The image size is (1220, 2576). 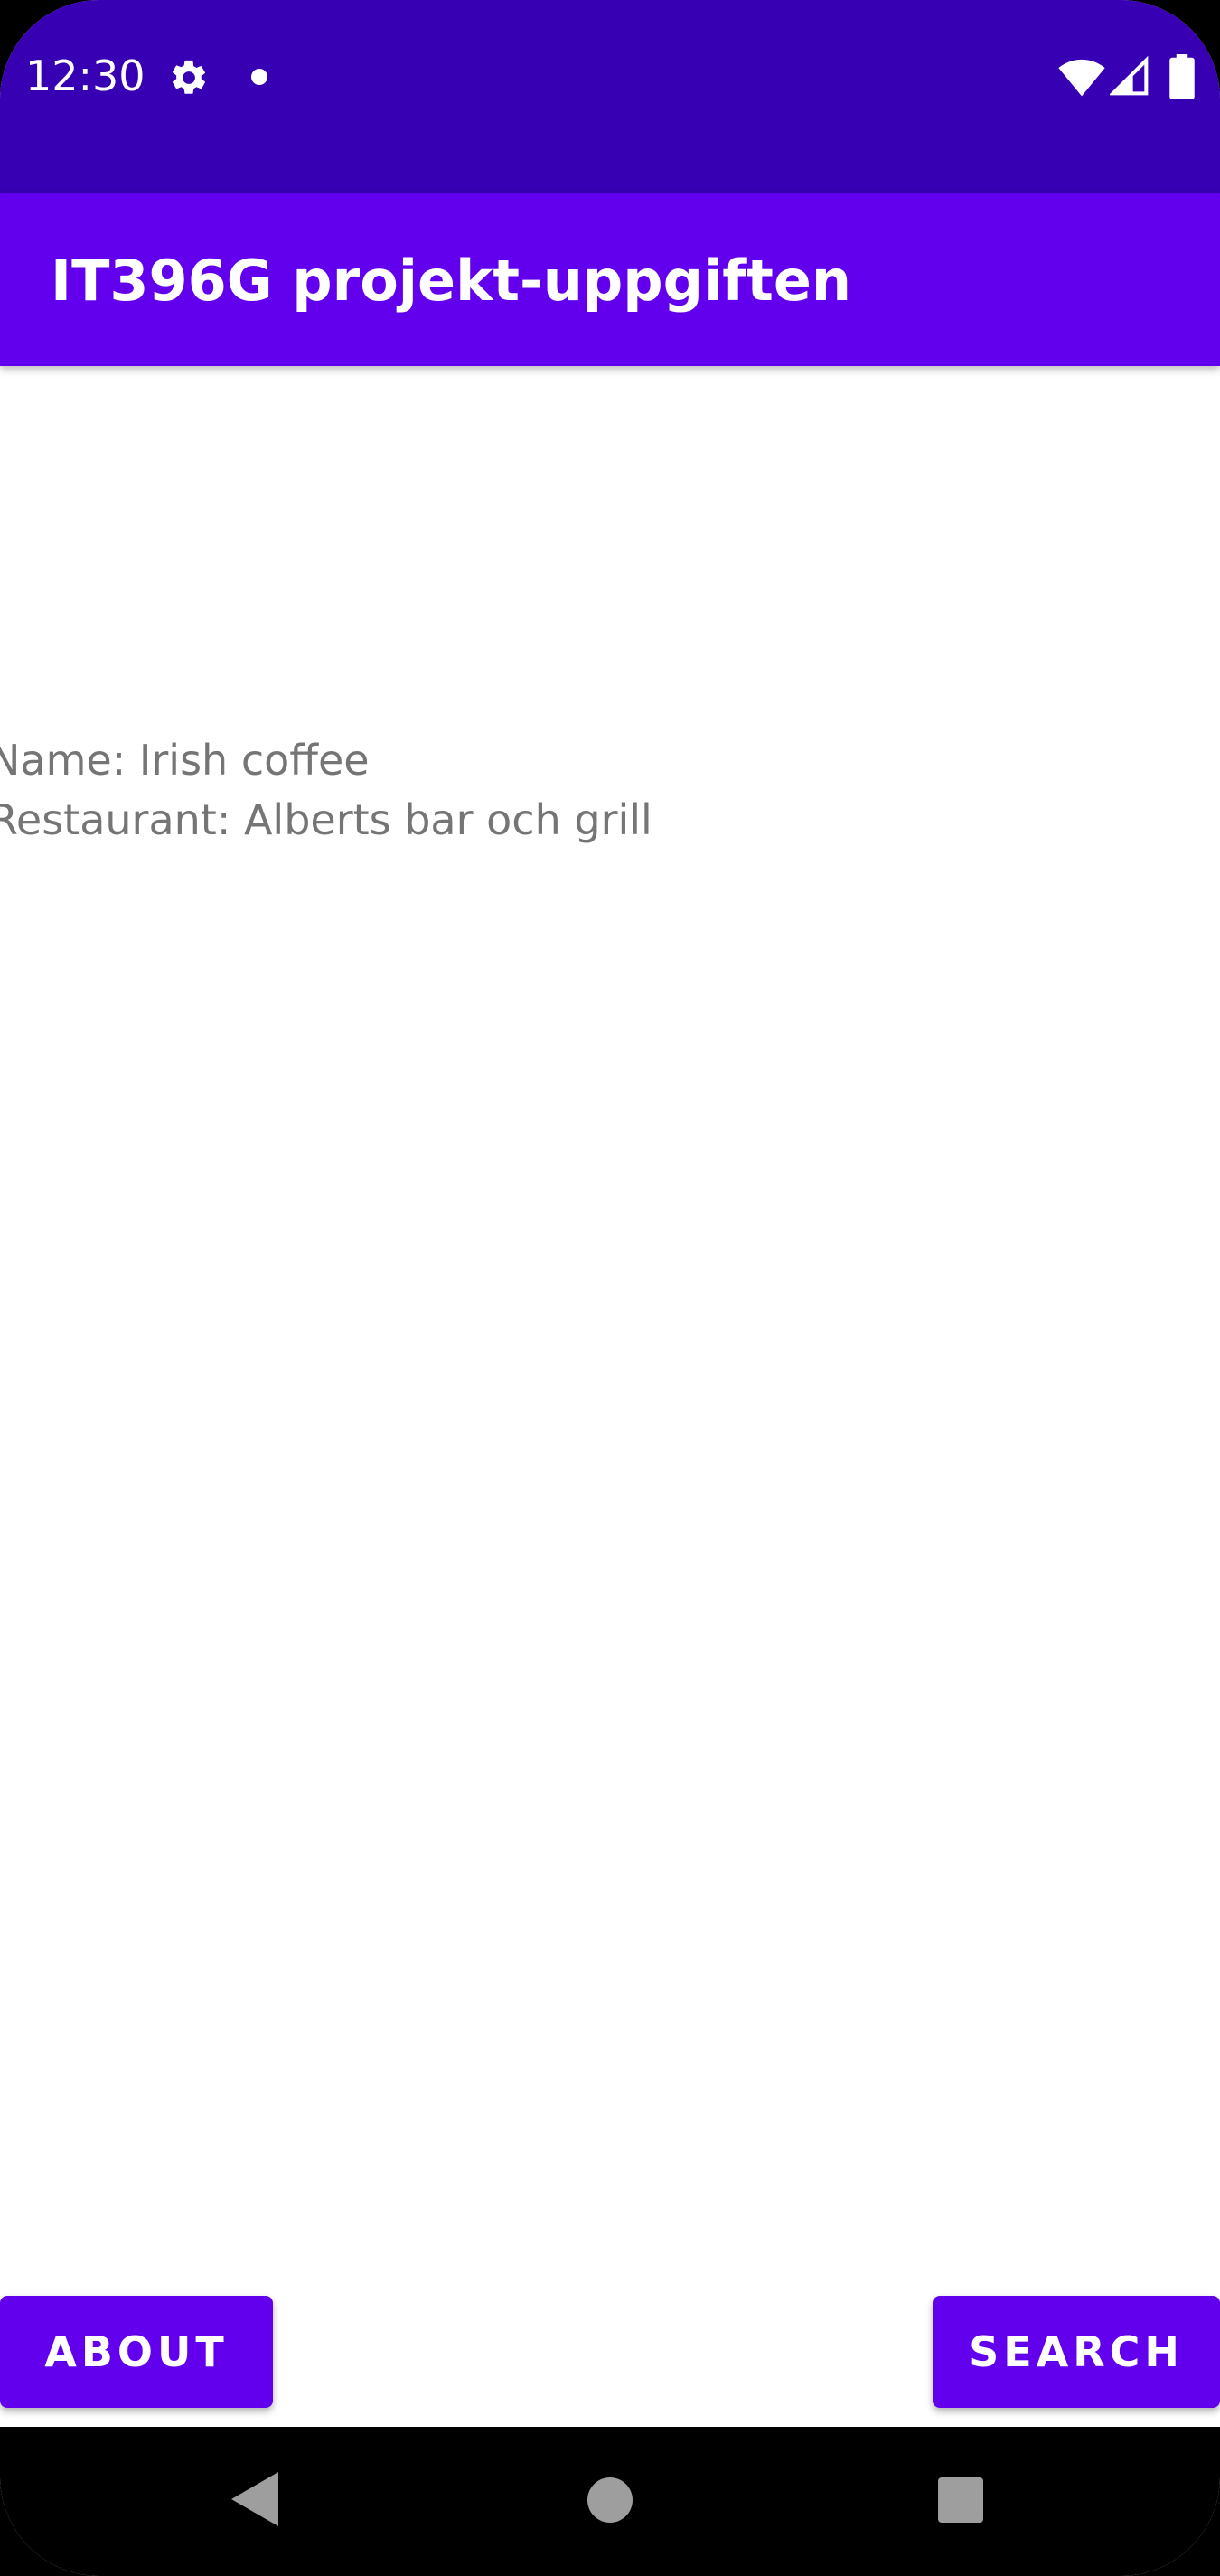 What do you see at coordinates (1081, 78) in the screenshot?
I see `wifi-icon` at bounding box center [1081, 78].